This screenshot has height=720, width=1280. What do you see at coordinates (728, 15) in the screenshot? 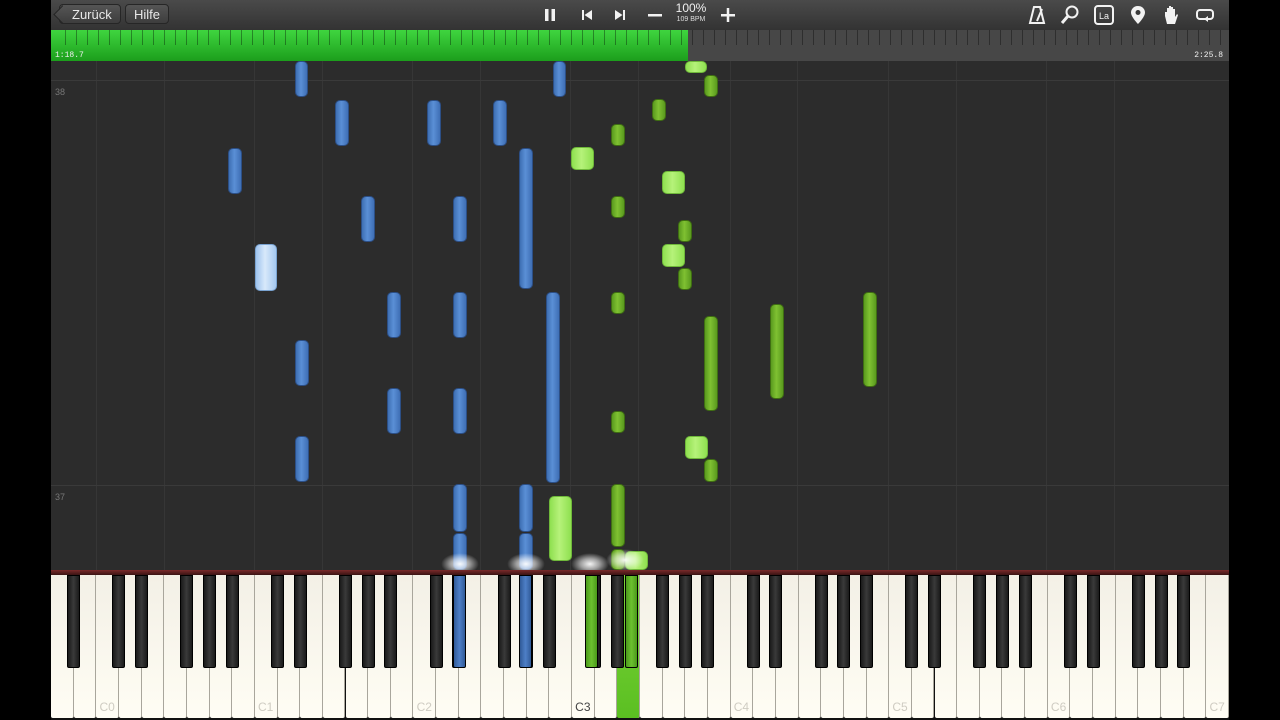
I see `plus-icon` at bounding box center [728, 15].